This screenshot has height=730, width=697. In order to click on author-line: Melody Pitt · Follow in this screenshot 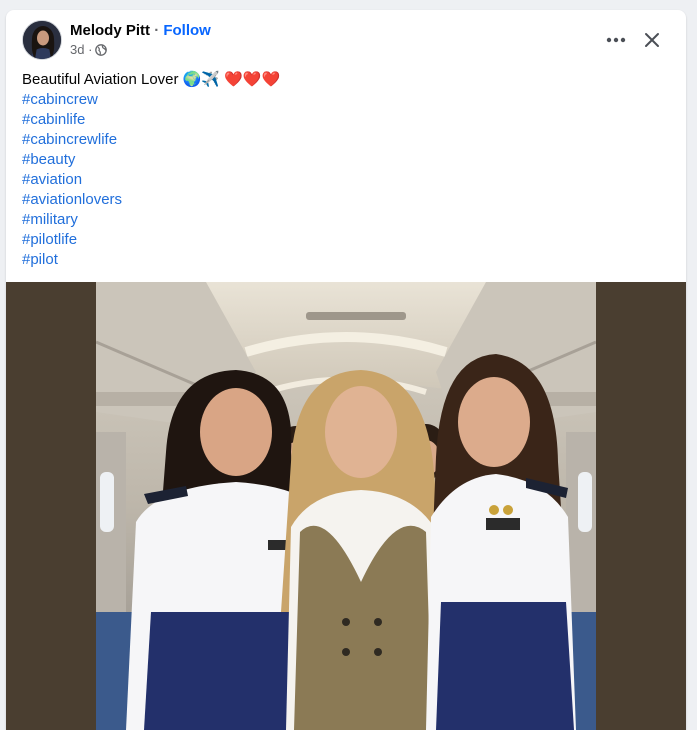, I will do `click(140, 31)`.